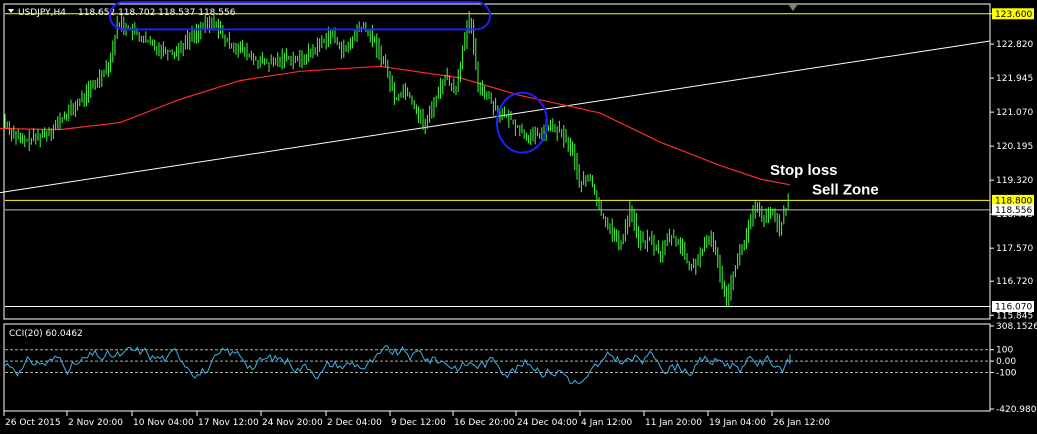 Image resolution: width=1037 pixels, height=434 pixels. What do you see at coordinates (1016, 410) in the screenshot?
I see `cci-tick-label: -420.9801` at bounding box center [1016, 410].